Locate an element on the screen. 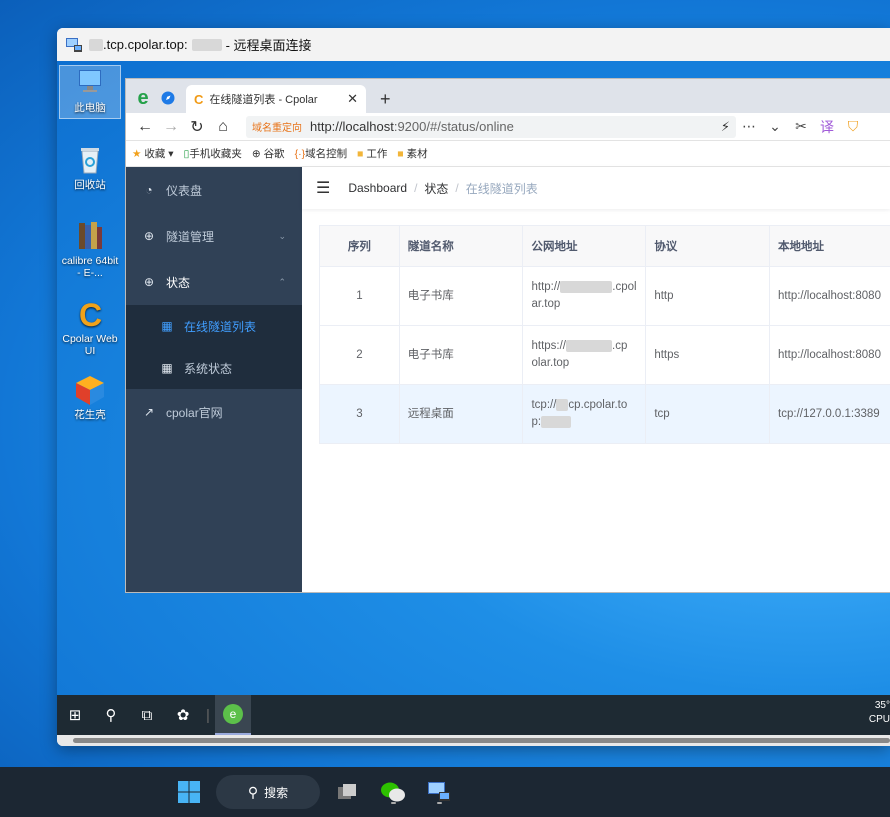  desktop-icon-this-pc: 此电脑 is located at coordinates (90, 92).